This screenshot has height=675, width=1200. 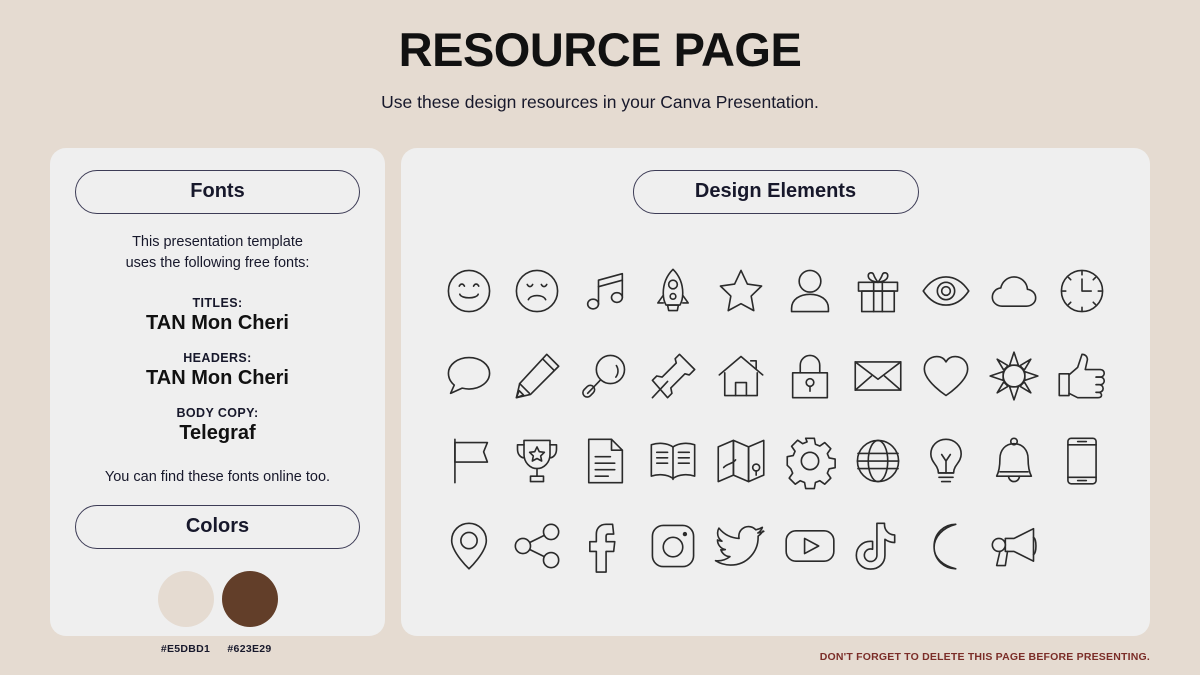 What do you see at coordinates (810, 462) in the screenshot?
I see `gear-icon` at bounding box center [810, 462].